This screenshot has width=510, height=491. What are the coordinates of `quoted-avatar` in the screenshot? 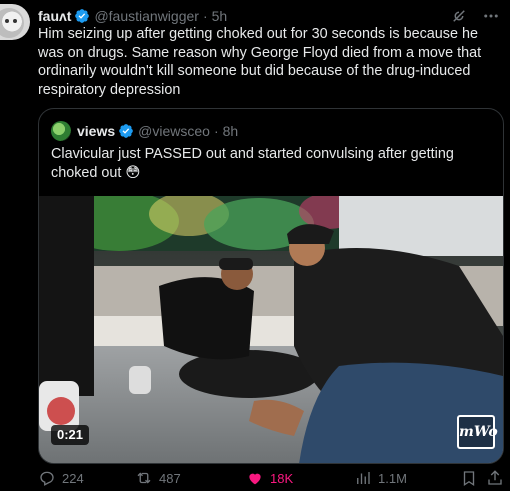 It's located at (61, 131).